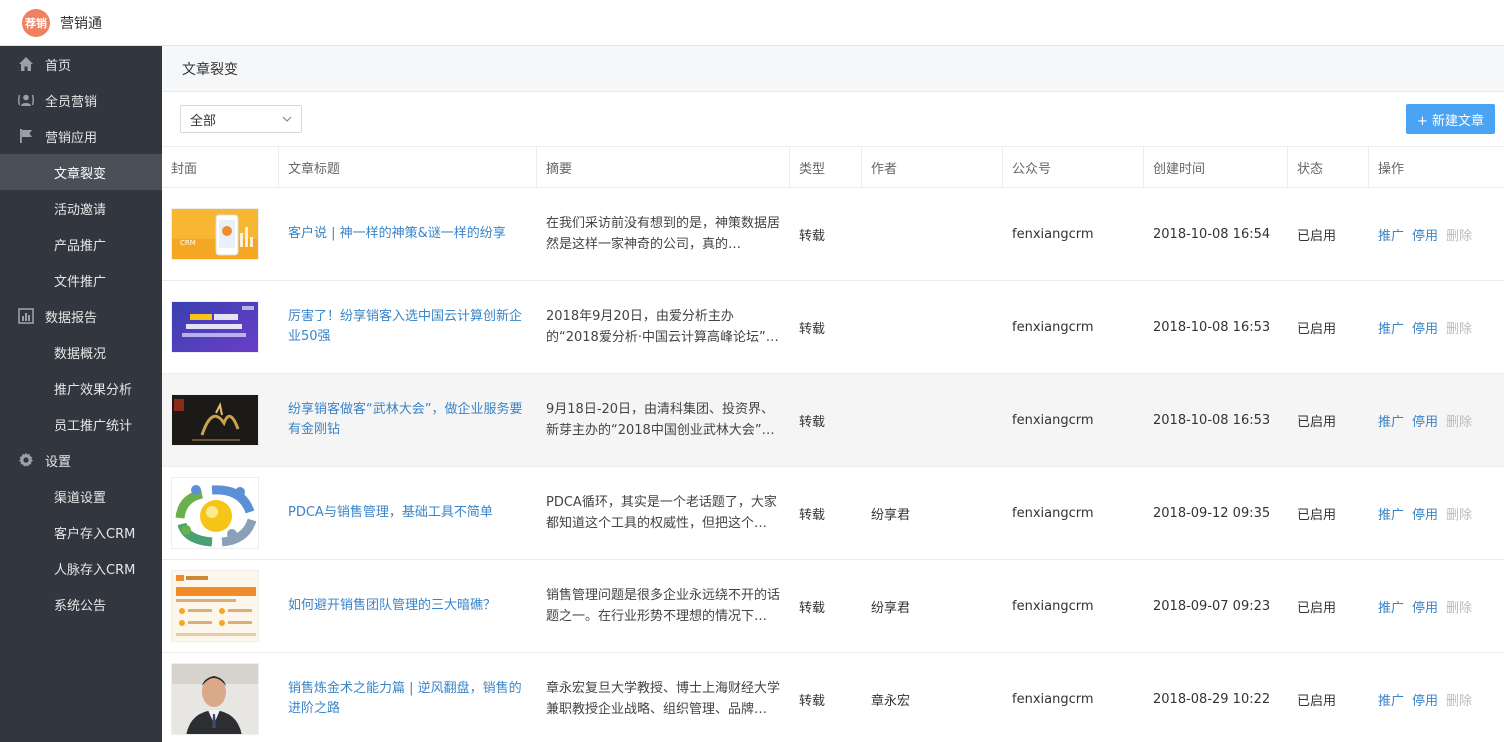 Image resolution: width=1504 pixels, height=742 pixels. Describe the element at coordinates (826, 167) in the screenshot. I see `column-header: 类型` at that location.